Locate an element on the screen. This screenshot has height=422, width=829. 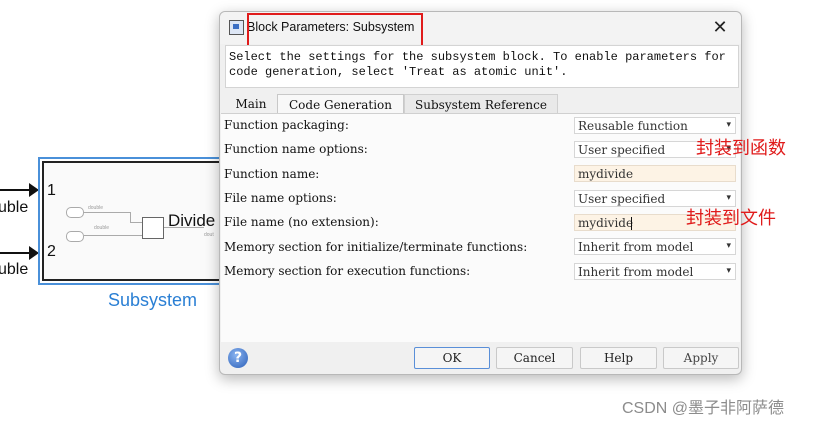
help-button: Help is located at coordinates (618, 358).